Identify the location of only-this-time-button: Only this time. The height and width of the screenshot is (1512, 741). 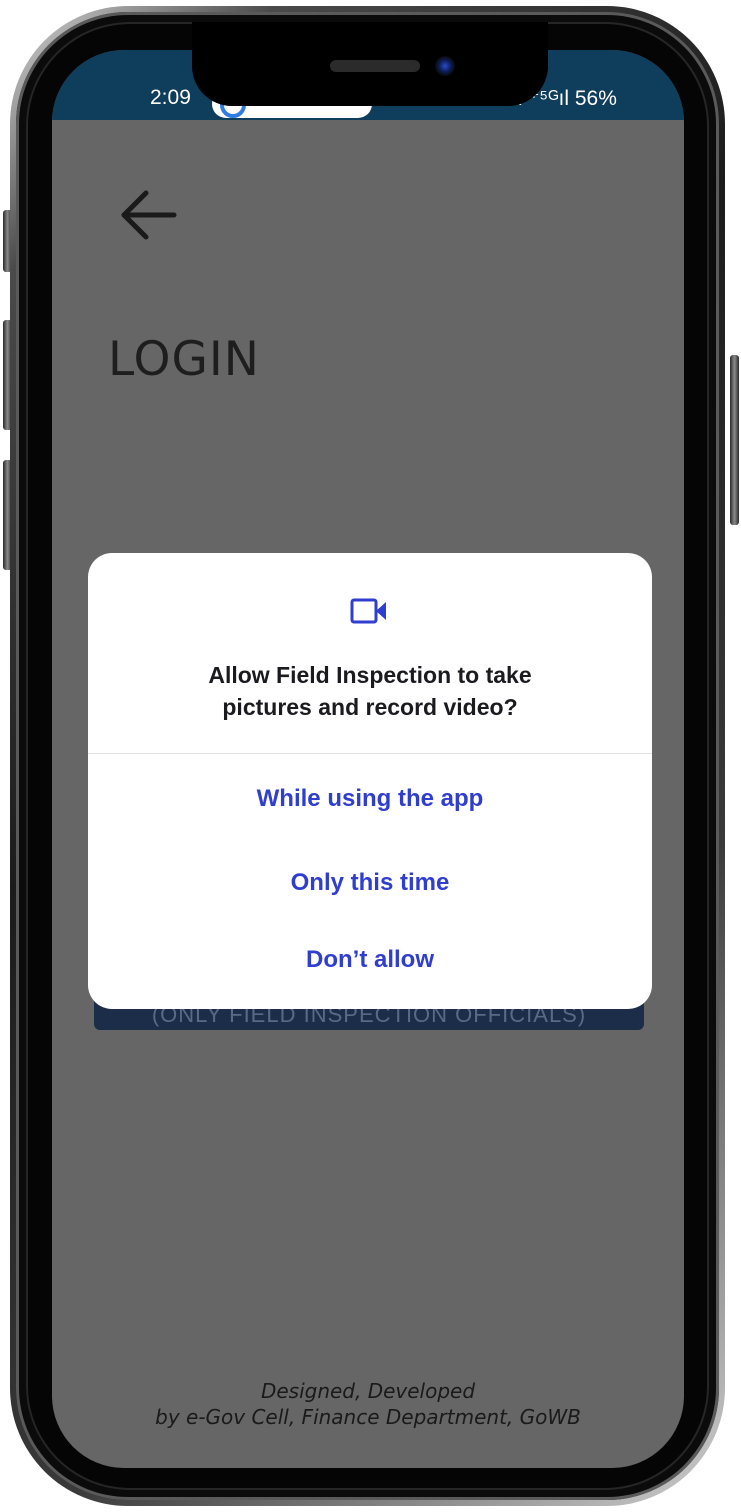
(370, 883).